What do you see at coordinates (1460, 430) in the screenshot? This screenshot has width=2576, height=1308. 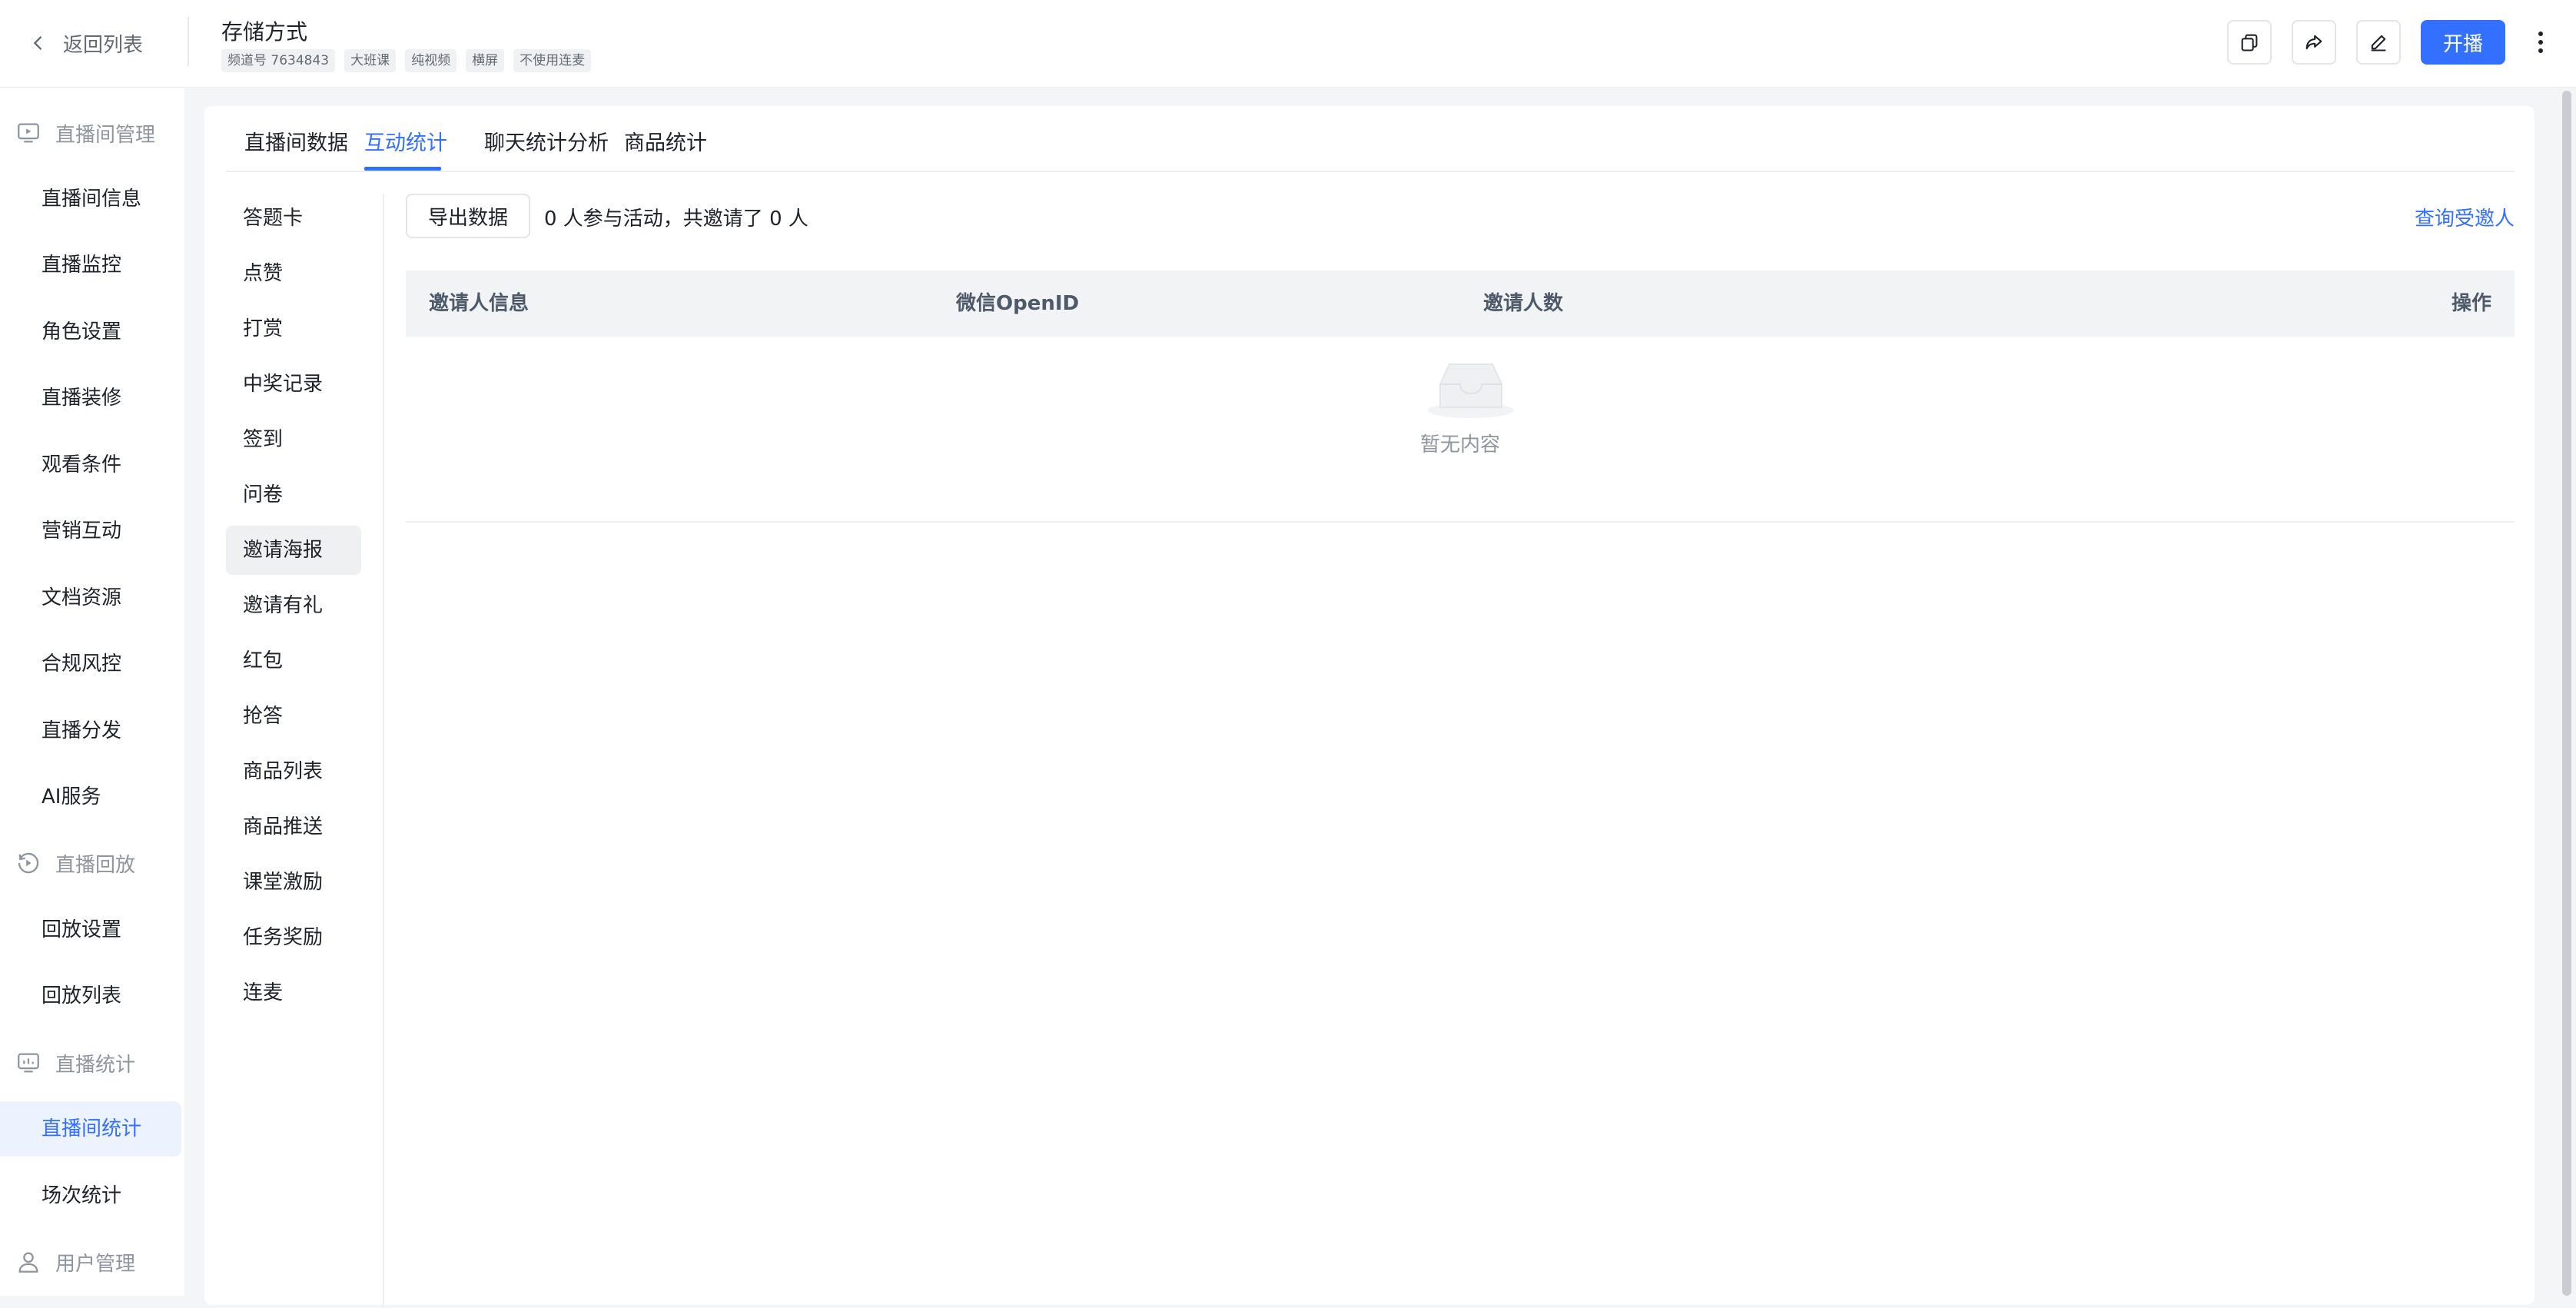 I see `empty-state: 暂无内容` at bounding box center [1460, 430].